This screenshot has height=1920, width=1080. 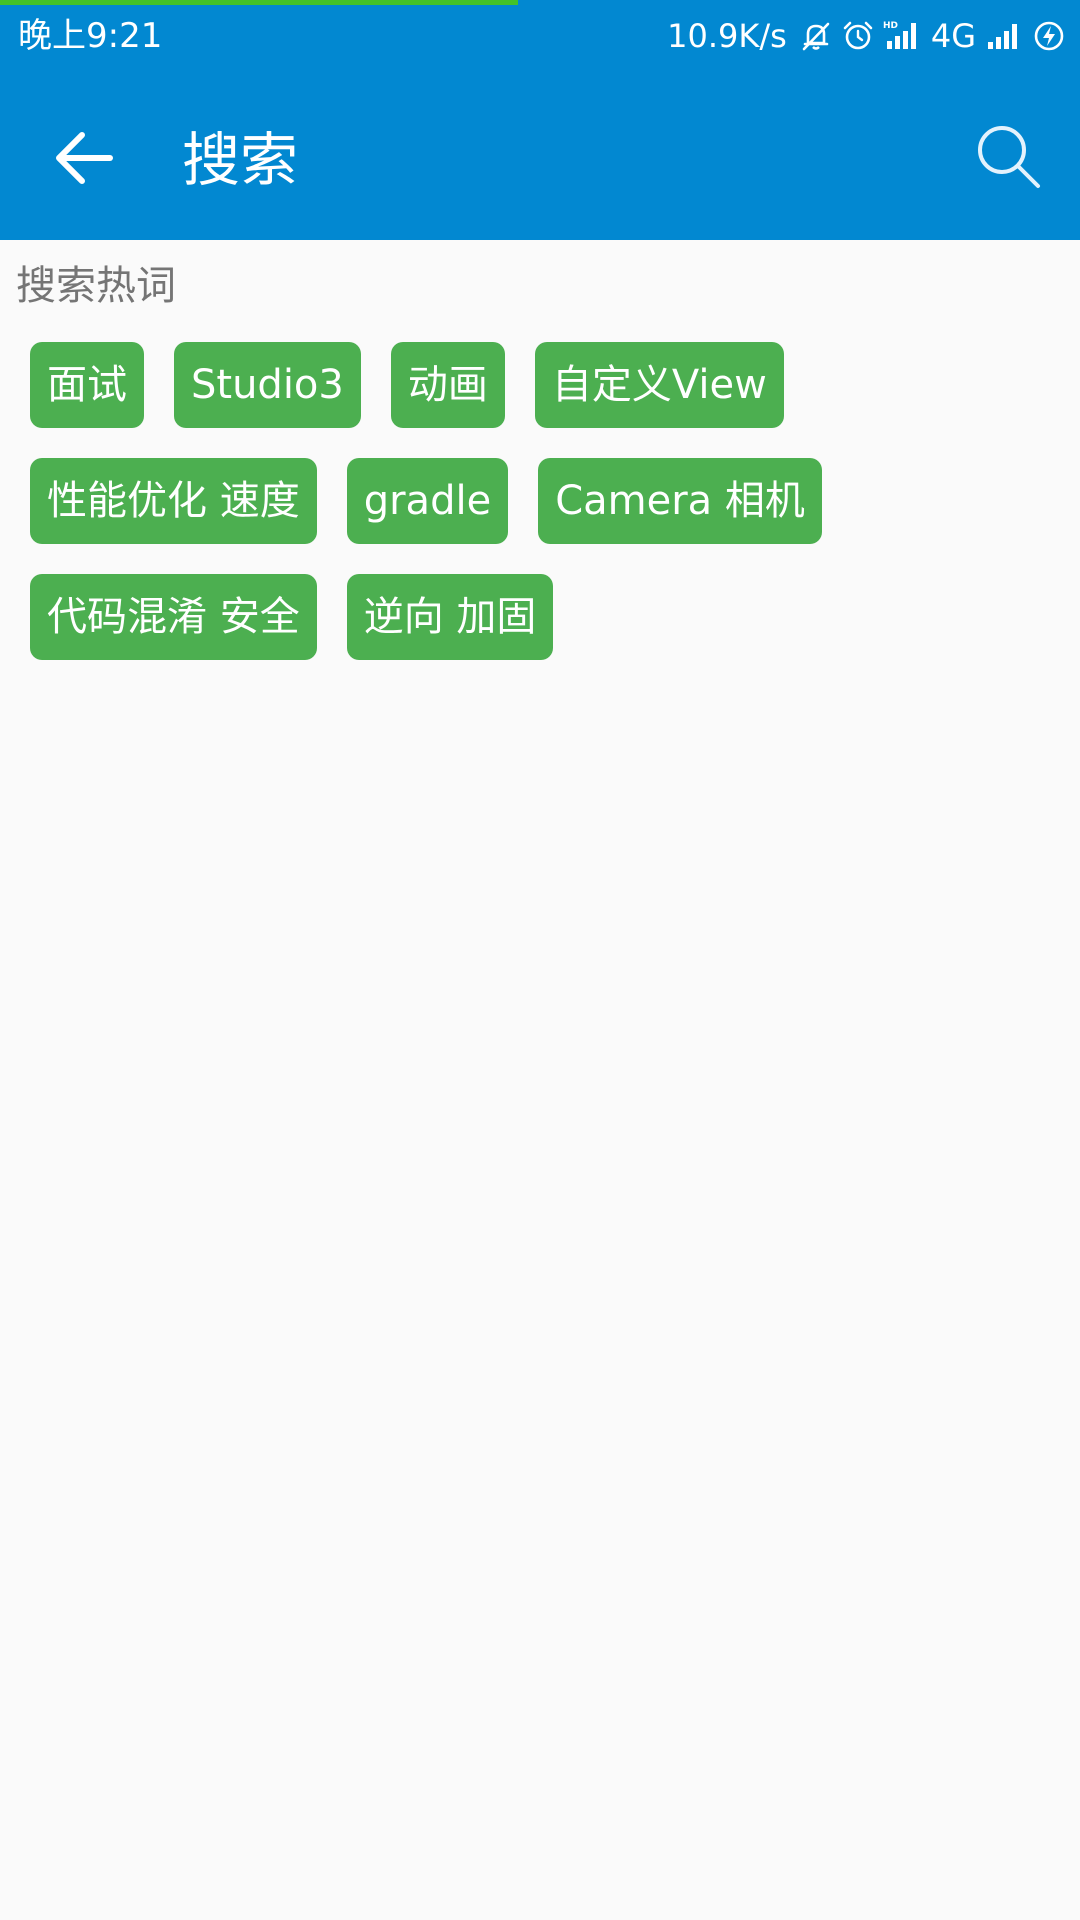 What do you see at coordinates (87, 385) in the screenshot?
I see `hot-word-tag: 面试` at bounding box center [87, 385].